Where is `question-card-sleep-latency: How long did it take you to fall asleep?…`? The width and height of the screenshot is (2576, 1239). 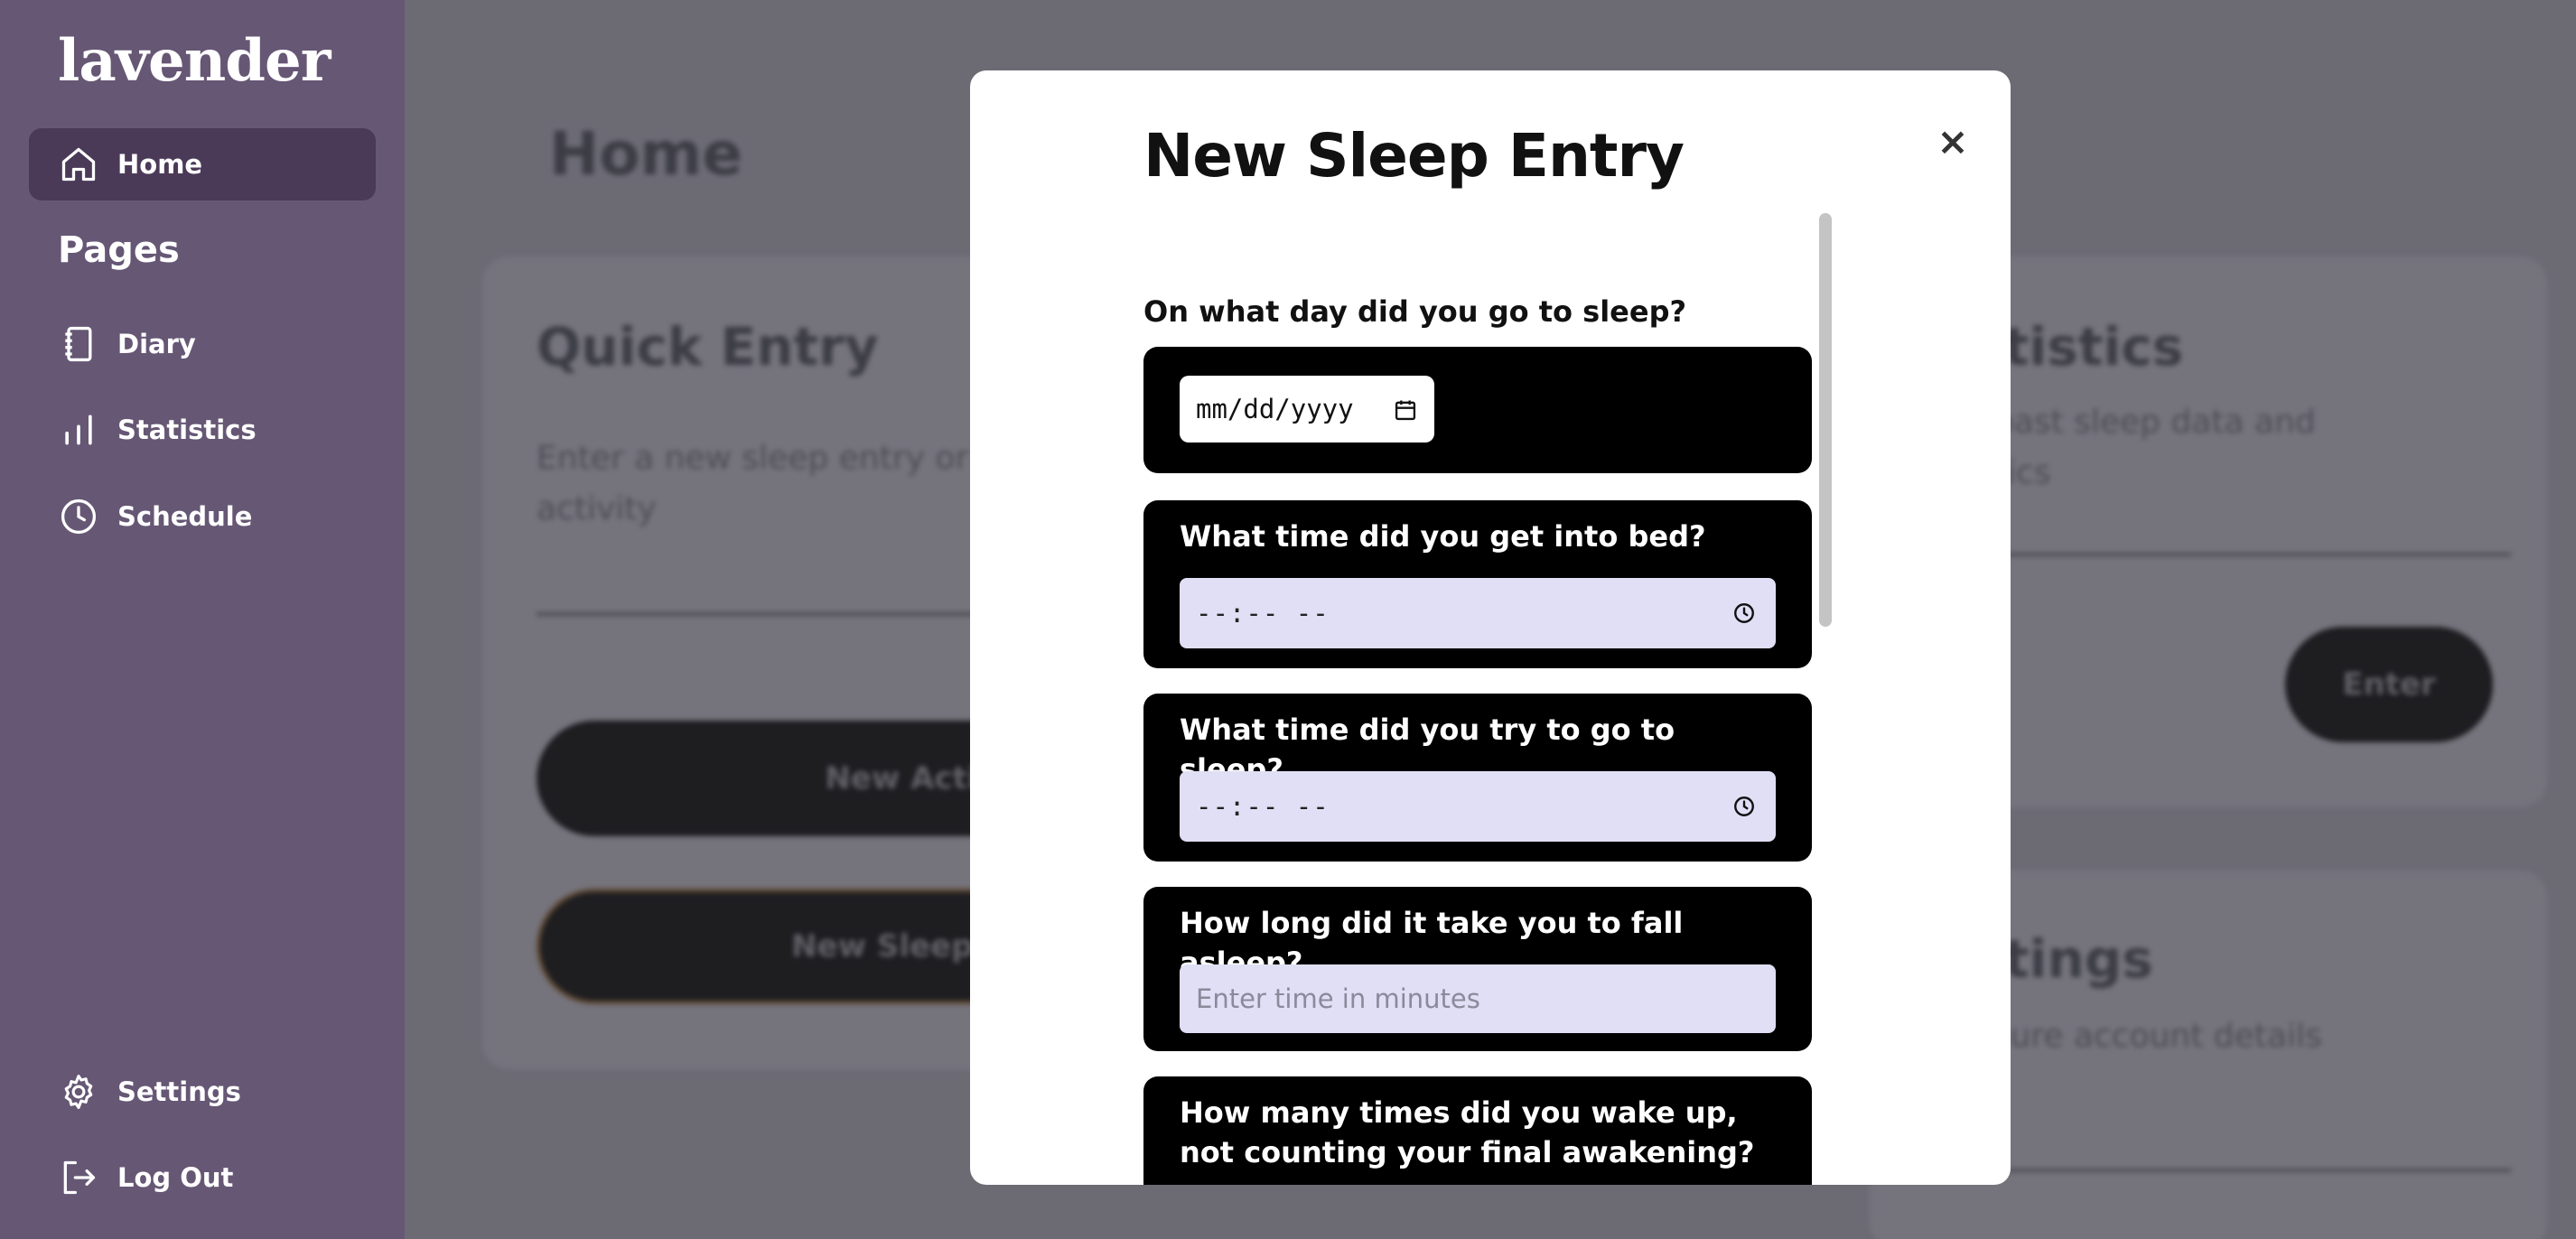
question-card-sleep-latency: How long did it take you to fall asleep?… is located at coordinates (1477, 969).